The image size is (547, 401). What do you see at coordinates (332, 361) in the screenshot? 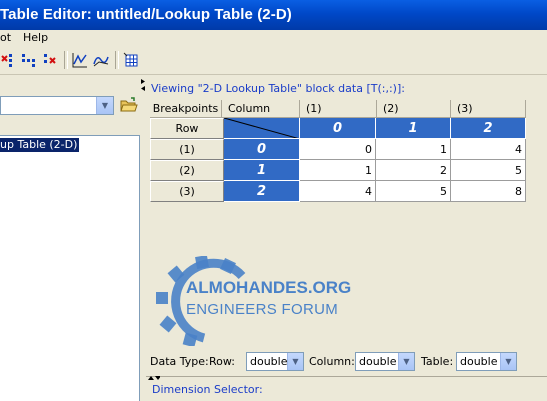
I see `column-type-label: Column:` at bounding box center [332, 361].